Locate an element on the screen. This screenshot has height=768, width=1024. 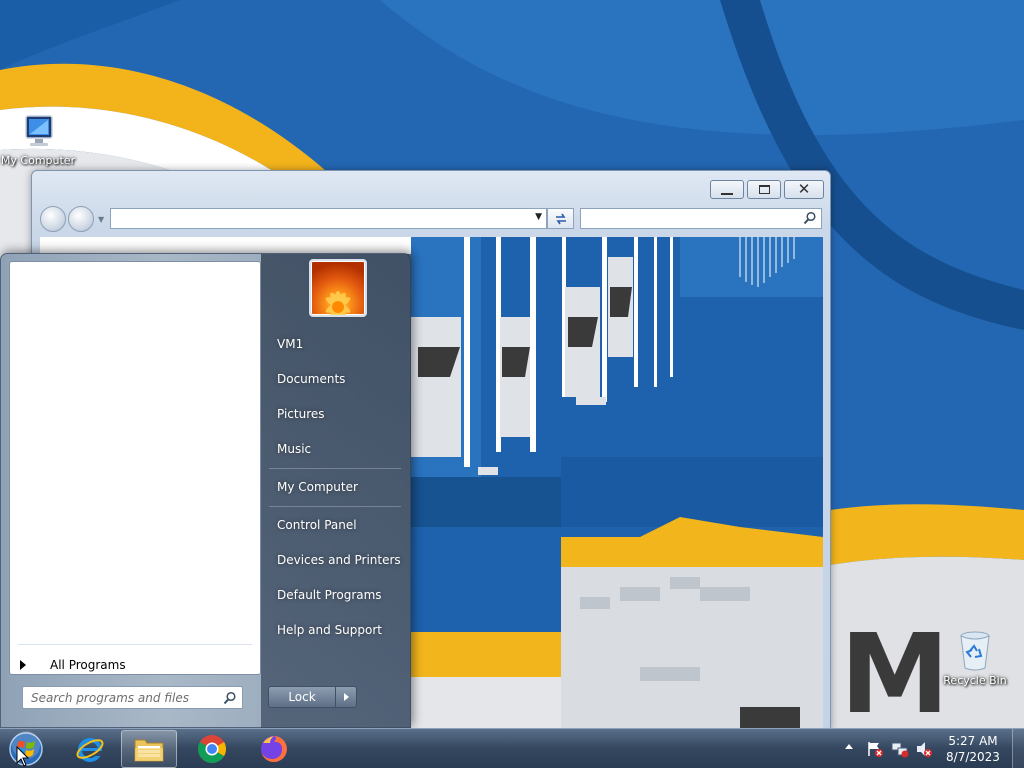
back-button is located at coordinates (53, 219).